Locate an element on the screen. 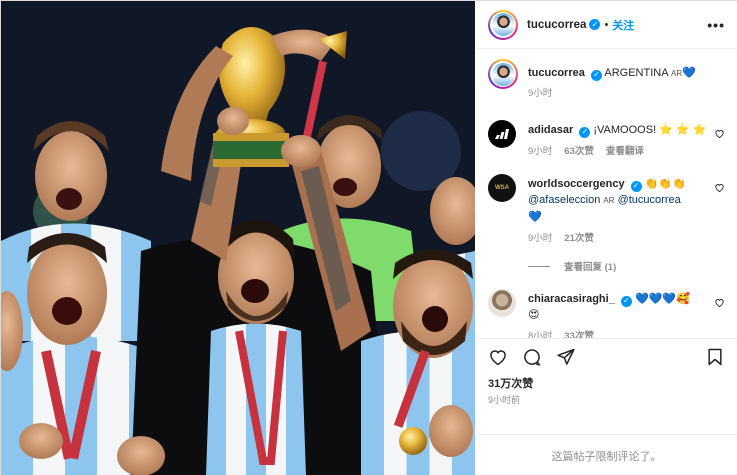 This screenshot has width=737, height=475. share-send-icon is located at coordinates (566, 357).